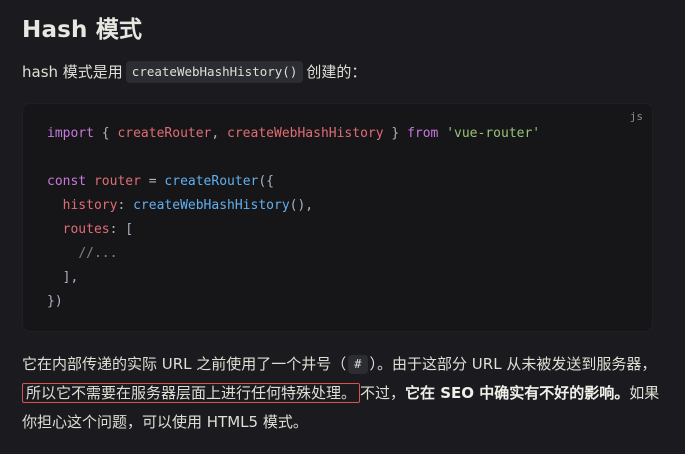 The width and height of the screenshot is (685, 454). I want to click on intro-before: hash 模式是用, so click(72, 72).